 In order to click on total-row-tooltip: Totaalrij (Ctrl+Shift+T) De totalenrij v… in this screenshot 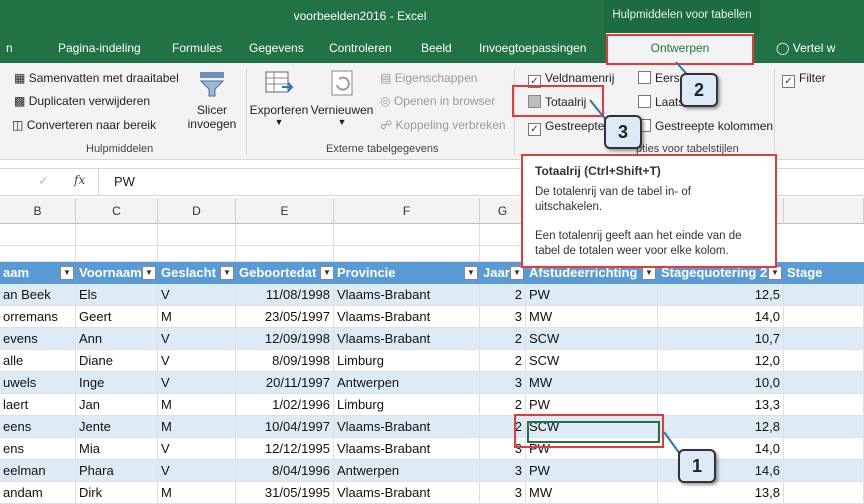, I will do `click(649, 211)`.